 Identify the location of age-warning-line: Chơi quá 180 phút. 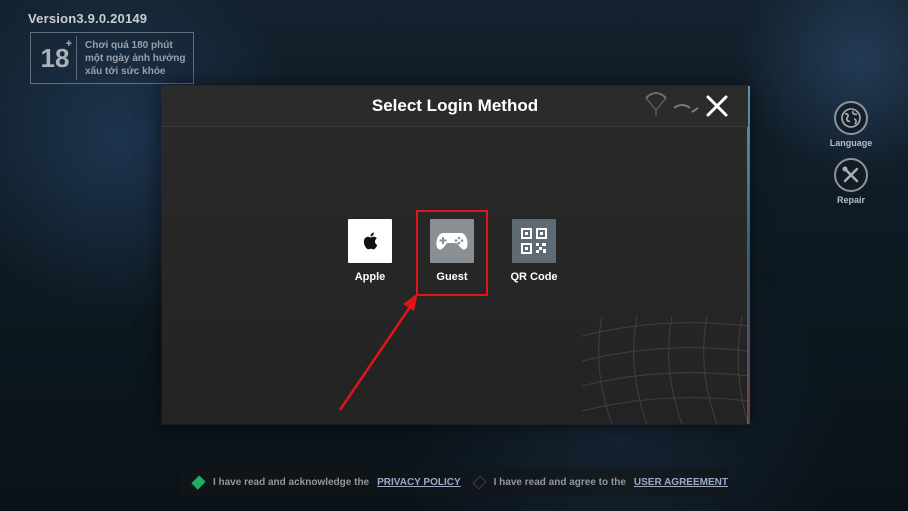
(129, 45).